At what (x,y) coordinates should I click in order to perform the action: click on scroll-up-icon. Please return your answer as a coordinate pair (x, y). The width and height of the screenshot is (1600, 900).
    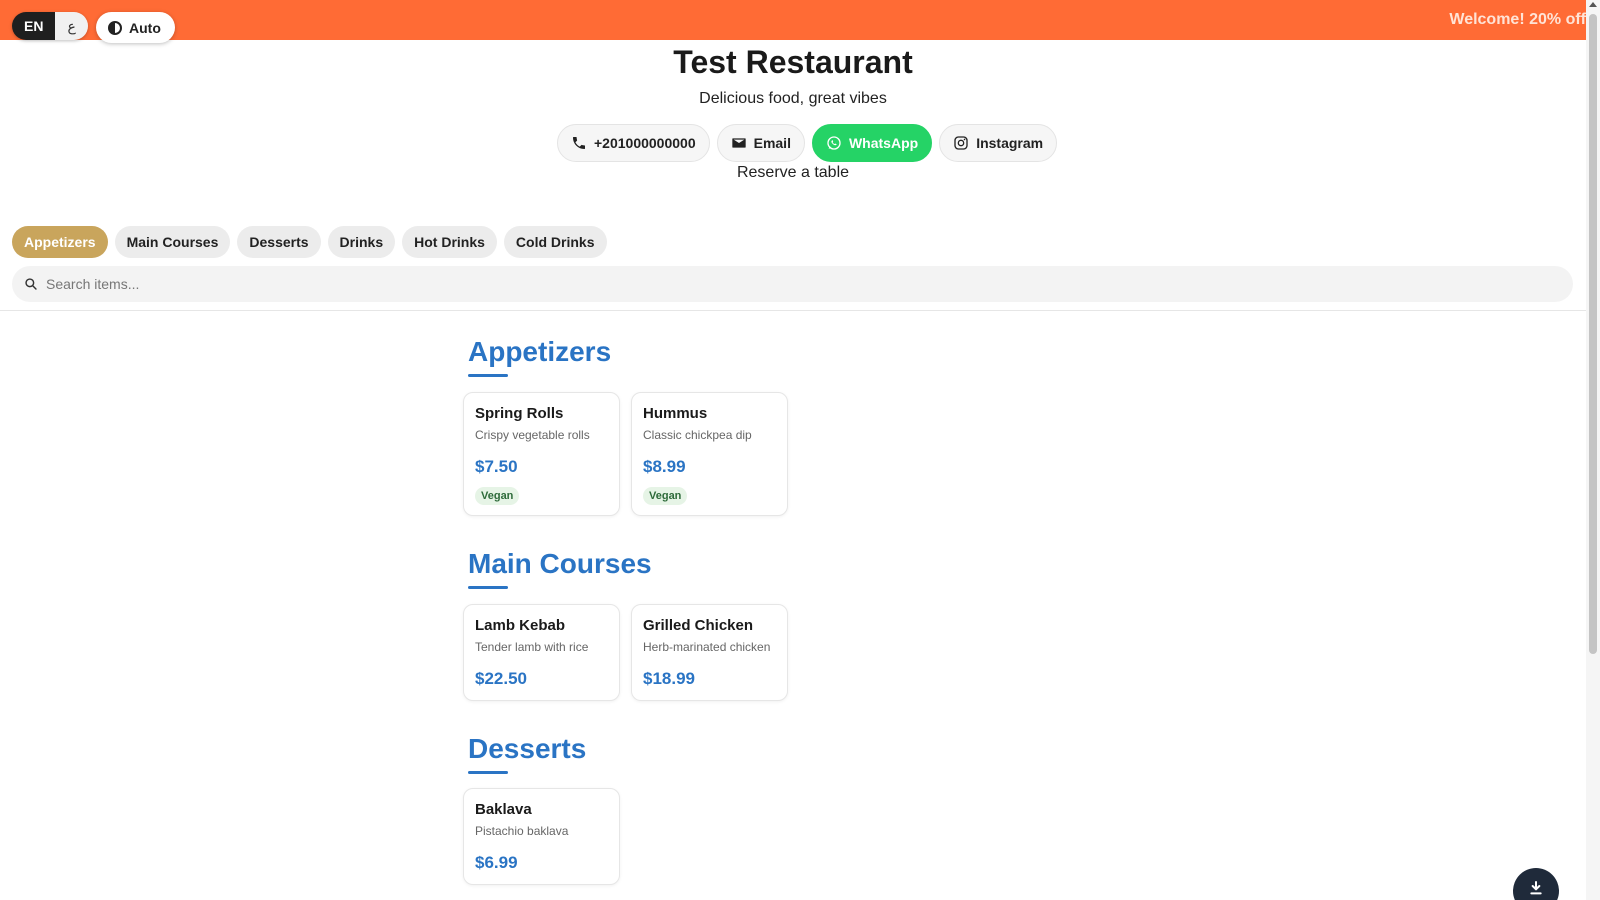
    Looking at the image, I should click on (1593, 4).